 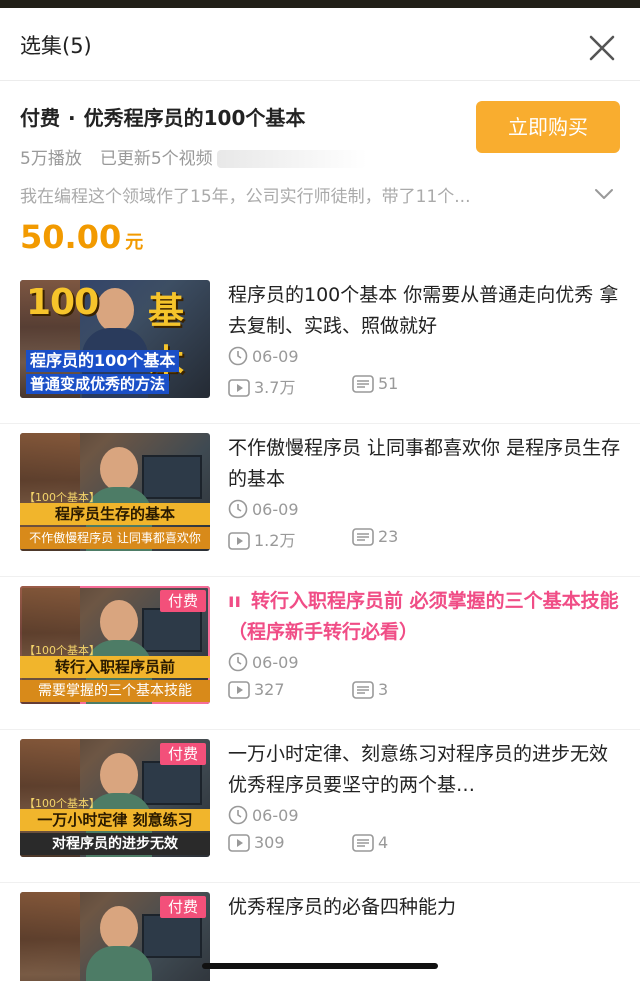 I want to click on paid-label: 付费, so click(x=40, y=118).